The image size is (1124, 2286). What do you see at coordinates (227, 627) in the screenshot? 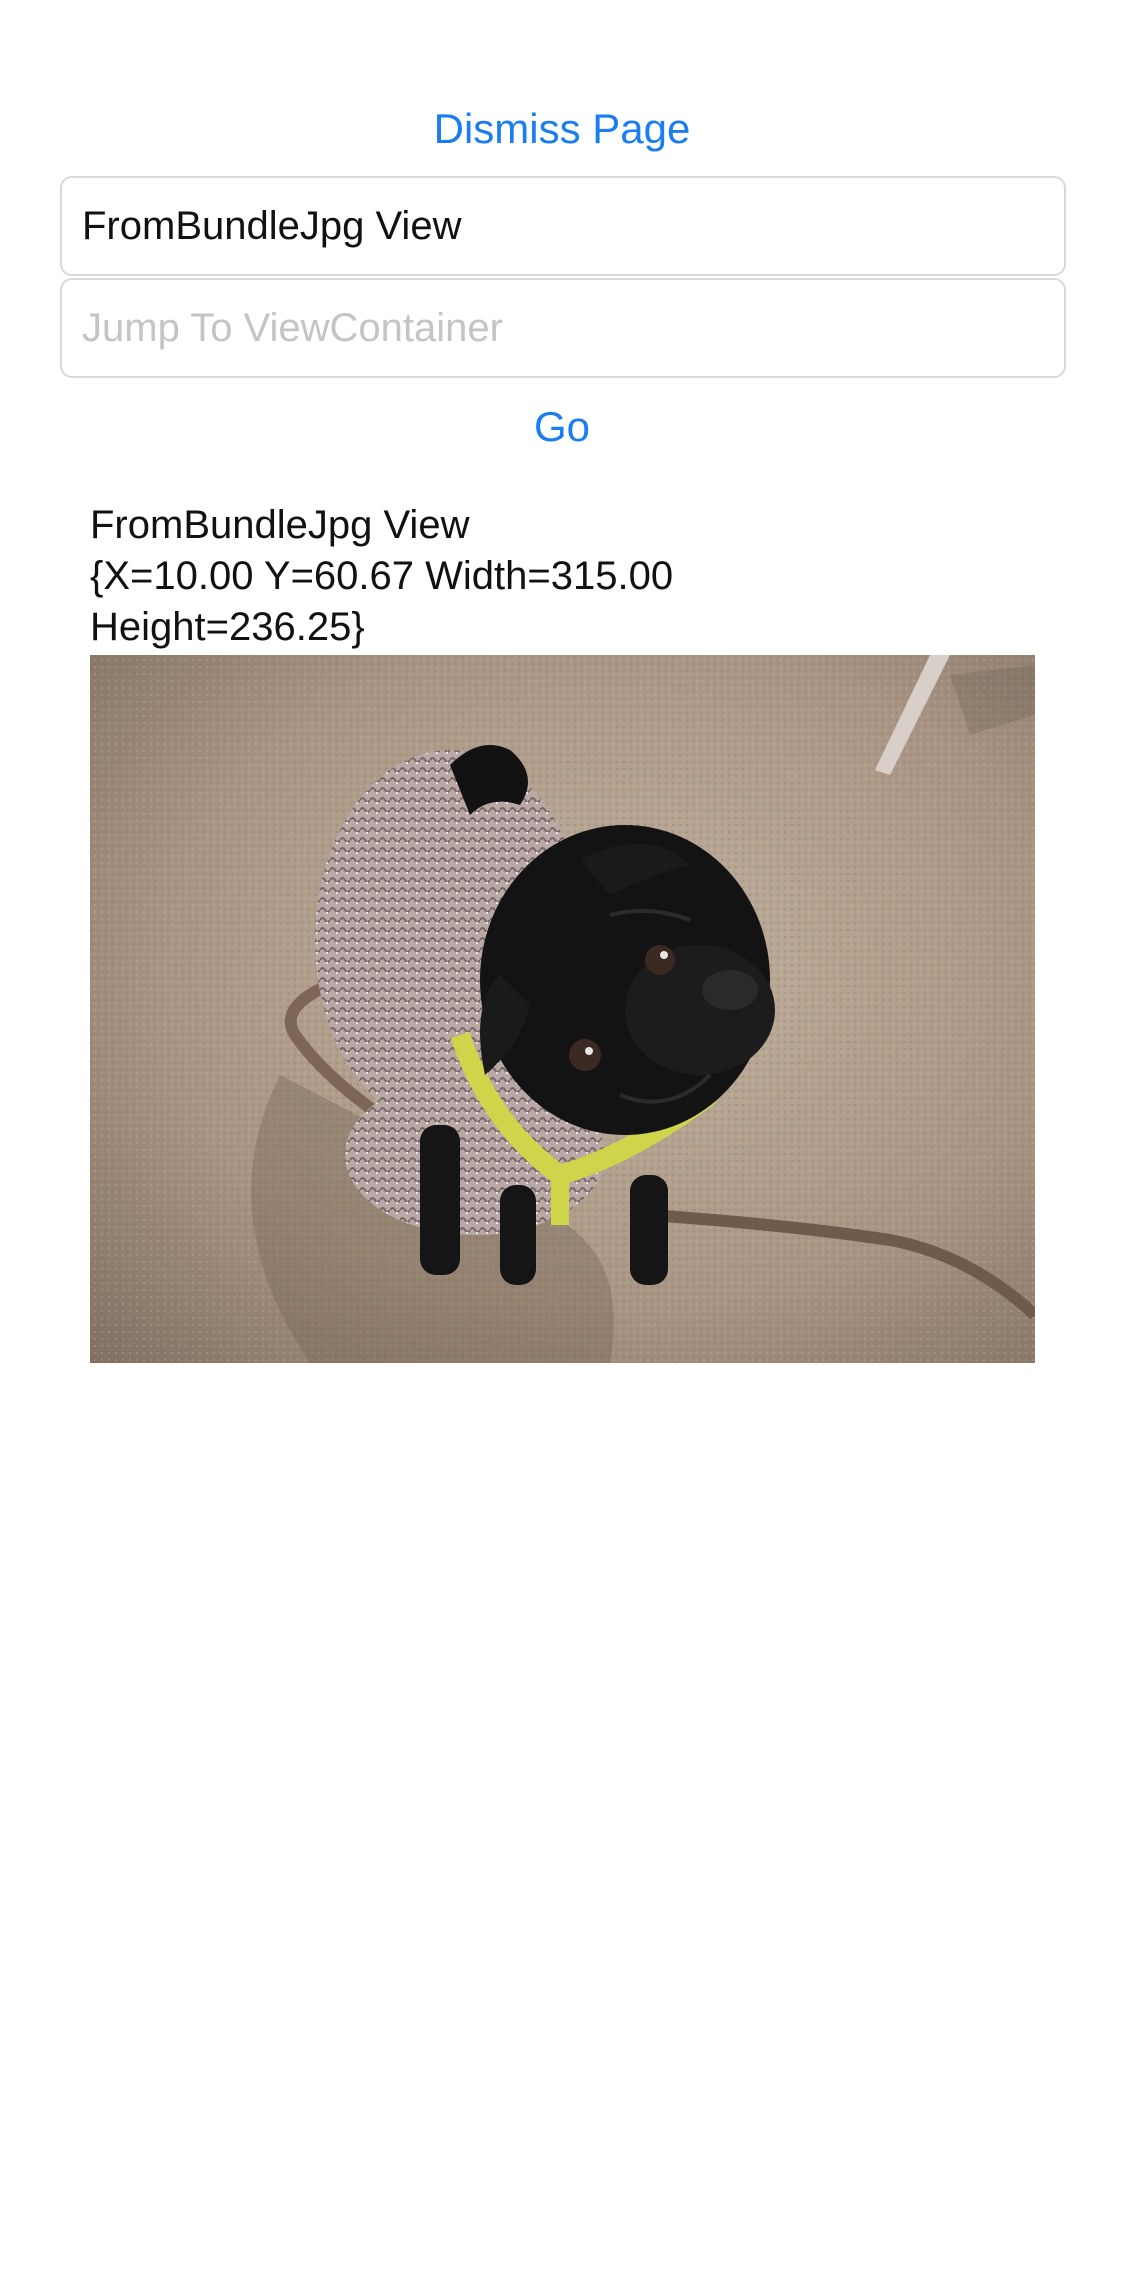
I see `view-bounds-line-2: Height=236.25}` at bounding box center [227, 627].